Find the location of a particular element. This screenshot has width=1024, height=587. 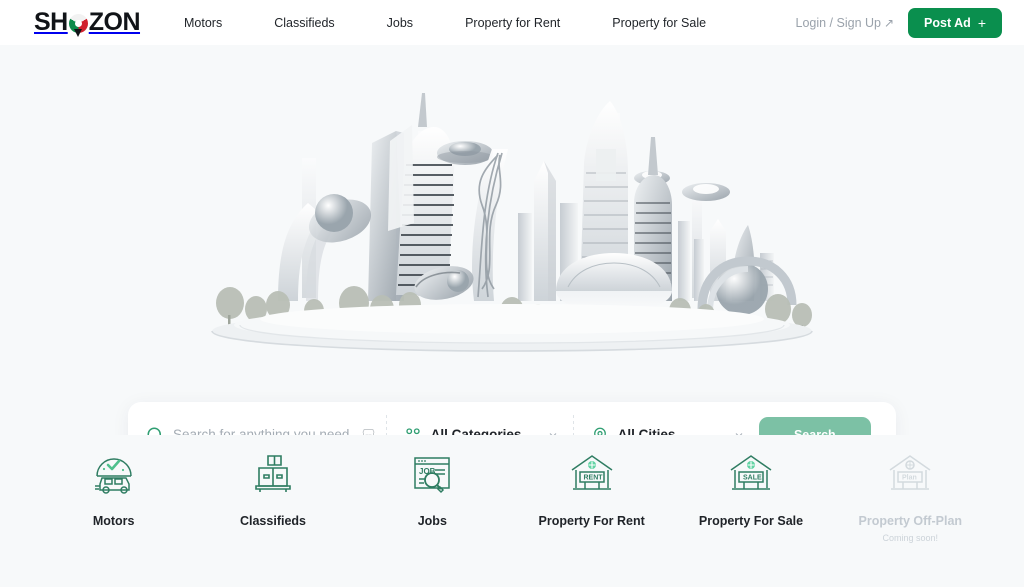

site-logo: SH ZON is located at coordinates (87, 22).